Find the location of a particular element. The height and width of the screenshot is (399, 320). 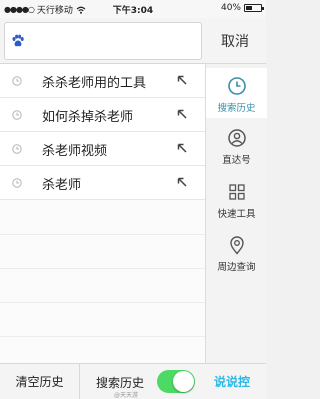

search-history-toggle-label: 搜索历史 is located at coordinates (120, 383).